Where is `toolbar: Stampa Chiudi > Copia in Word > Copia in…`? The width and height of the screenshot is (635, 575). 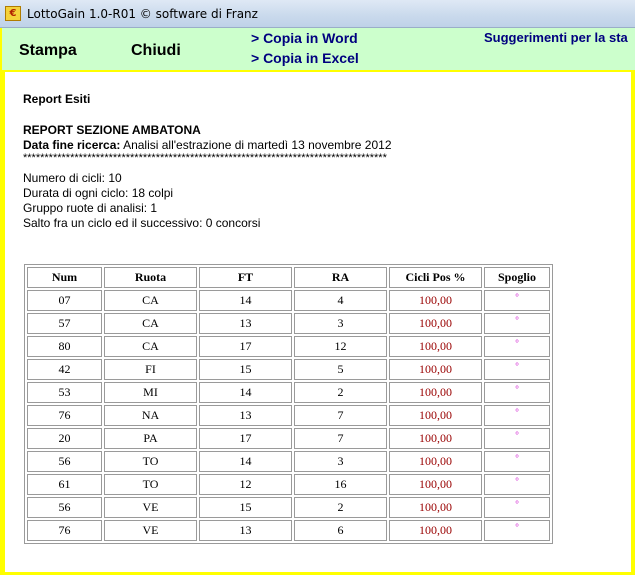 toolbar: Stampa Chiudi > Copia in Word > Copia in… is located at coordinates (318, 49).